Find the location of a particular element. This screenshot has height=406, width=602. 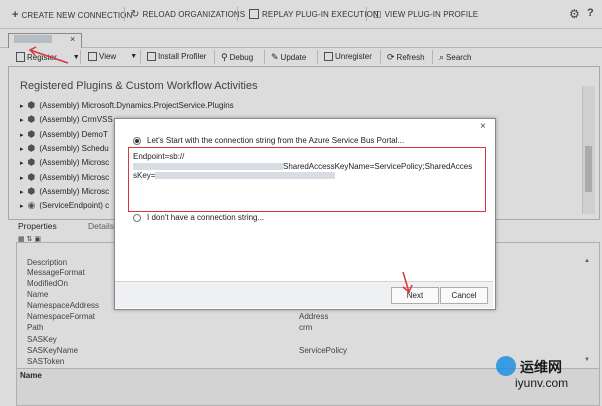

watermark-logo is located at coordinates (506, 366).